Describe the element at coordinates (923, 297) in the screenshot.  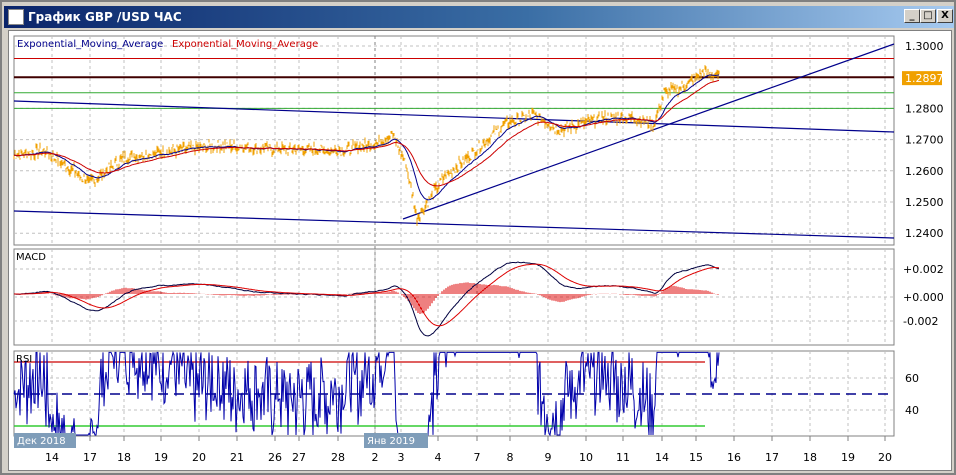
I see `macd-tick: +0.000` at that location.